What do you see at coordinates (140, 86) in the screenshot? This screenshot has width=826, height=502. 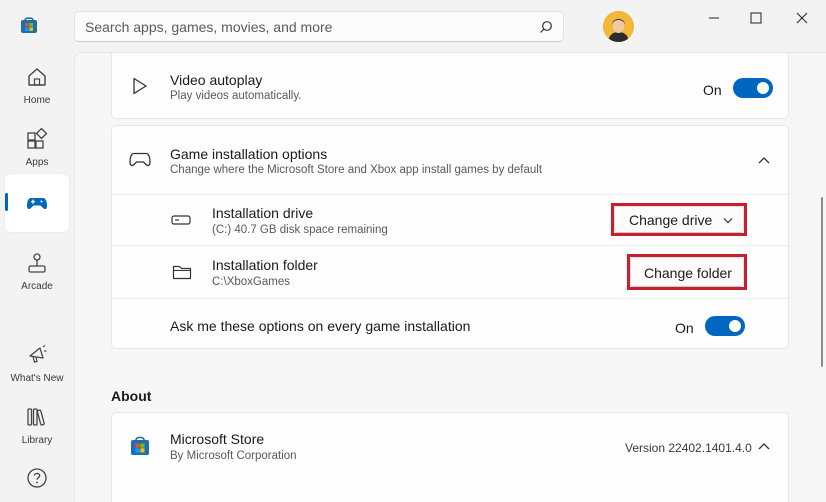 I see `play-icon` at bounding box center [140, 86].